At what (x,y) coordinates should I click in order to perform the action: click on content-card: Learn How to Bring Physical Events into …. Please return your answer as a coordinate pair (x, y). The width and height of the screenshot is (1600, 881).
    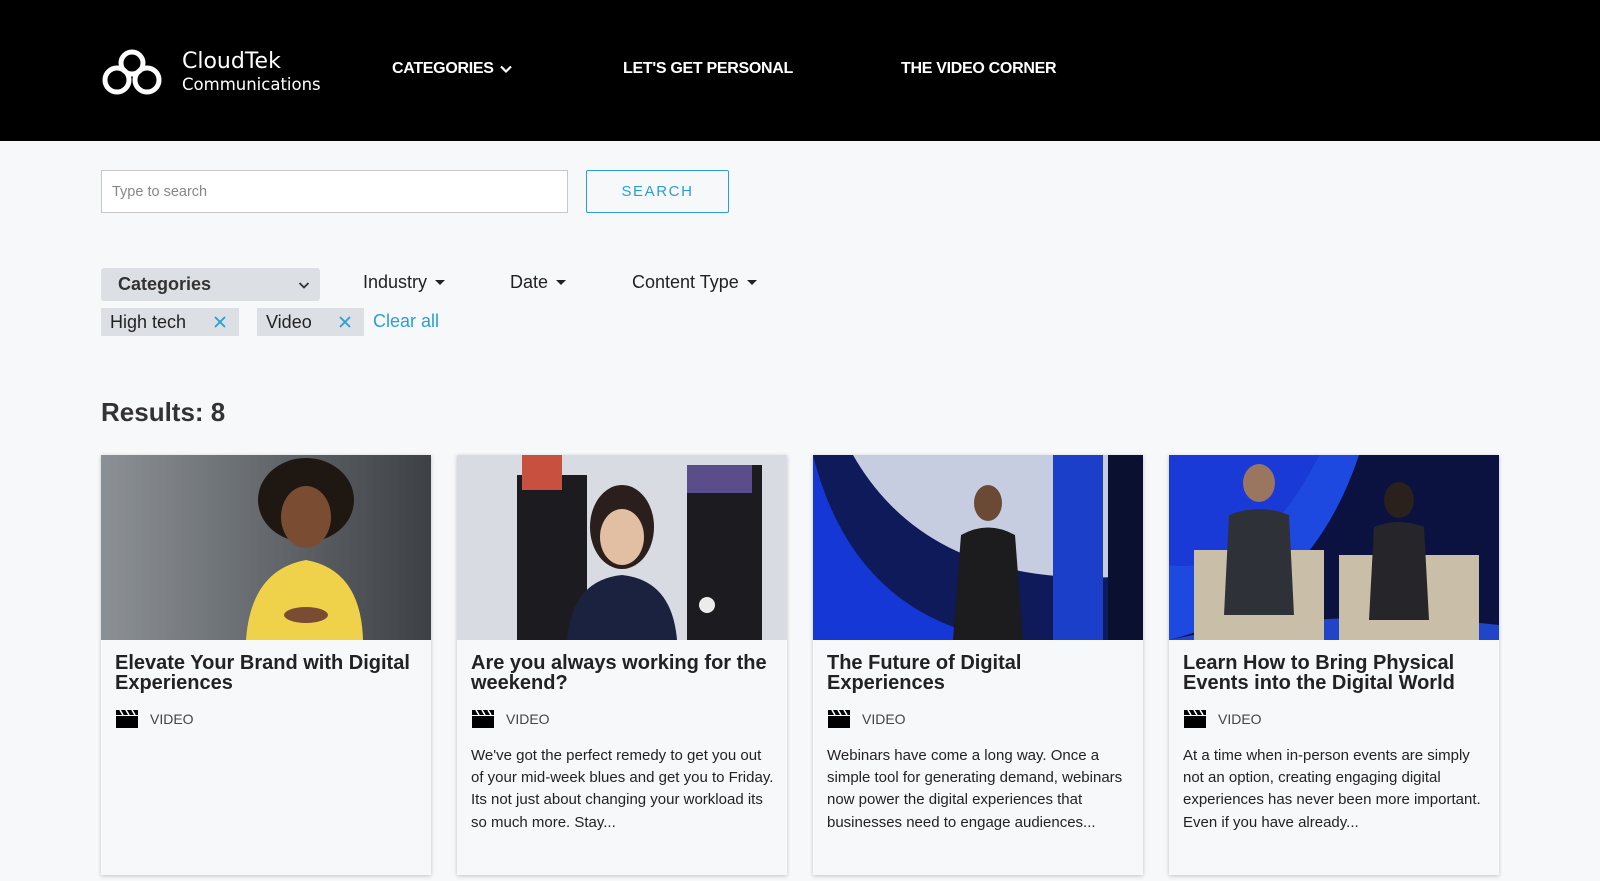
    Looking at the image, I should click on (1334, 665).